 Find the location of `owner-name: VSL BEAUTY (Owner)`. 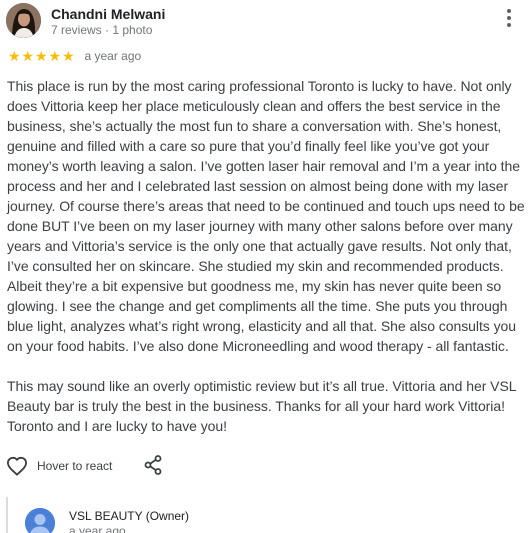

owner-name: VSL BEAUTY (Owner) is located at coordinates (129, 516).